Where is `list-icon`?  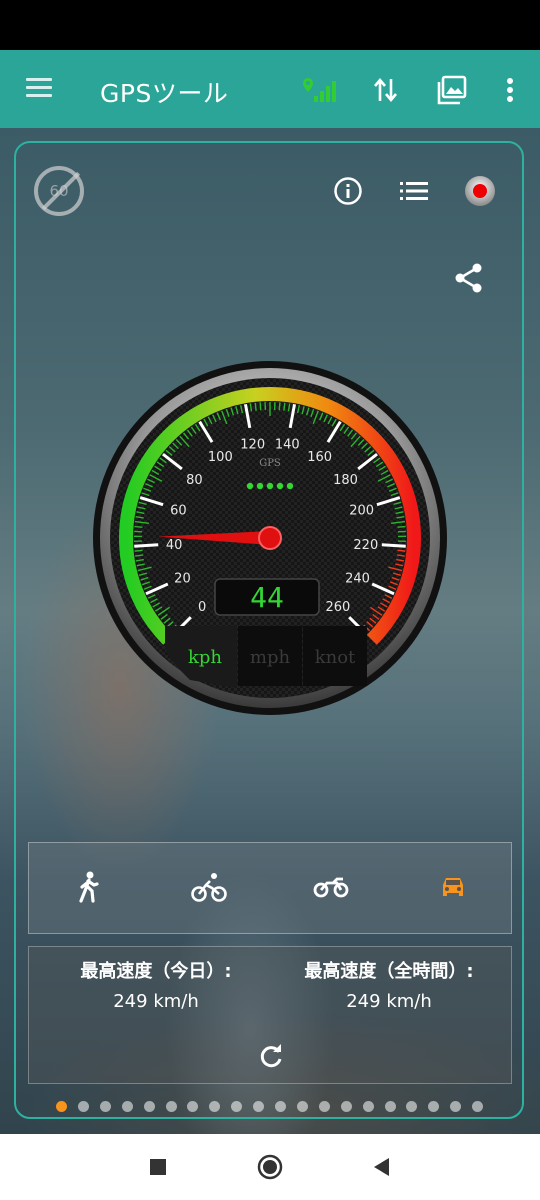 list-icon is located at coordinates (414, 191).